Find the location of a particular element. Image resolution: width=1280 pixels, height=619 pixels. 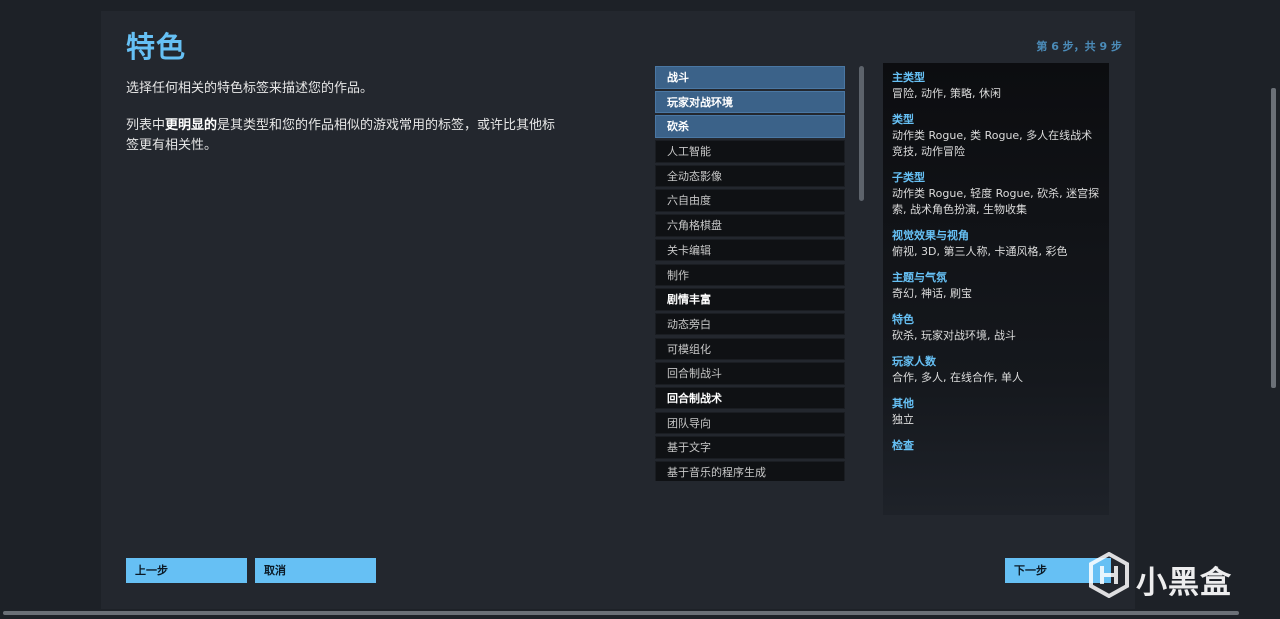

summary-value: 冒险, 动作, 策略, 休闲 is located at coordinates (946, 93).